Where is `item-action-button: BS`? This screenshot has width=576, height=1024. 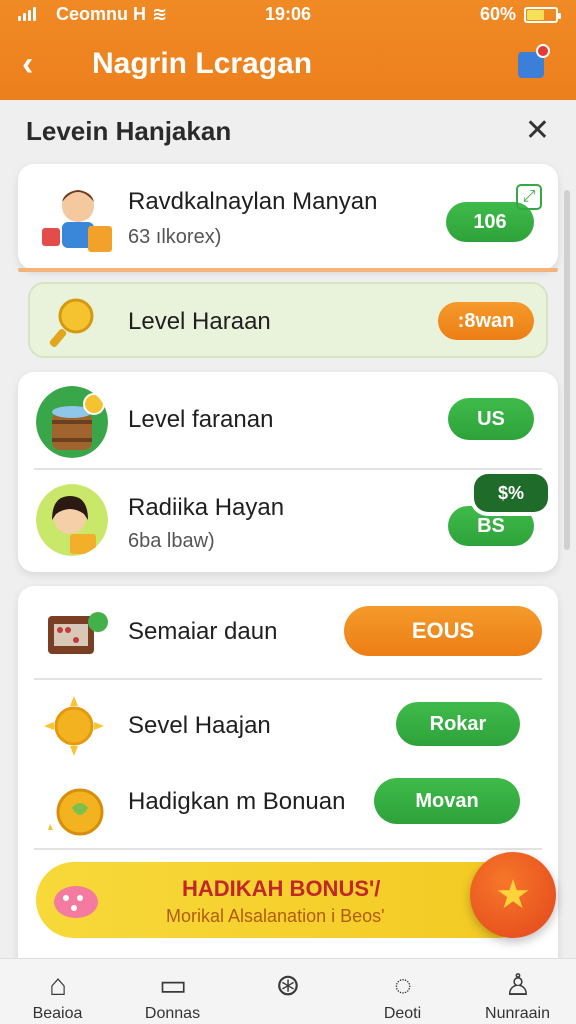 item-action-button: BS is located at coordinates (491, 526).